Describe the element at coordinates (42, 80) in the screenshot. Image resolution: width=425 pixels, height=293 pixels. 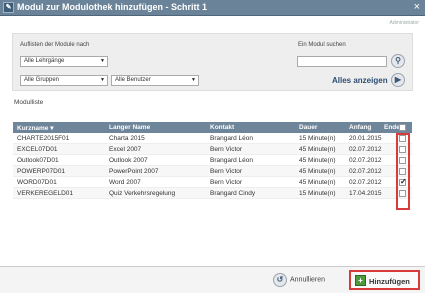
I see `group-value: Alle Gruppen` at that location.